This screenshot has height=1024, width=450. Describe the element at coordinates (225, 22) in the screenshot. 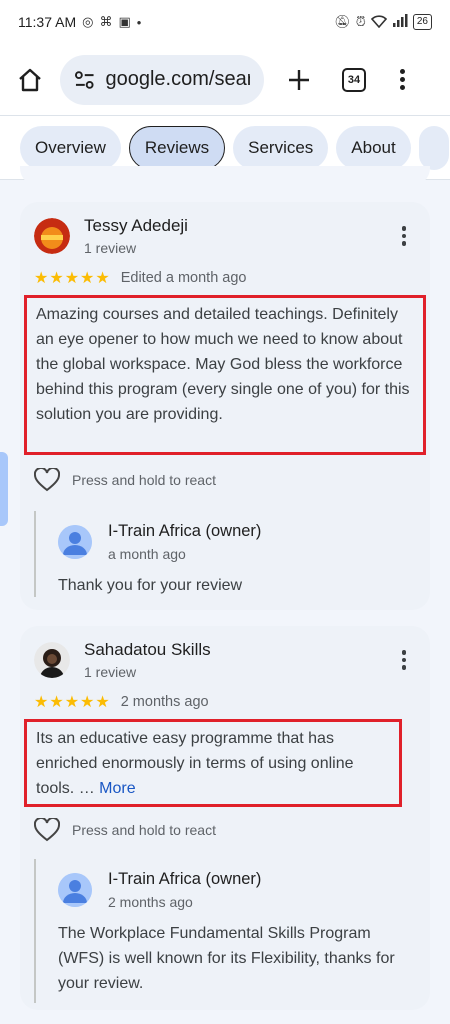

I see `status-bar: 11:37 AM ◎ ⌘ ▣ • 🔕︎ ⏰︎ 26` at that location.